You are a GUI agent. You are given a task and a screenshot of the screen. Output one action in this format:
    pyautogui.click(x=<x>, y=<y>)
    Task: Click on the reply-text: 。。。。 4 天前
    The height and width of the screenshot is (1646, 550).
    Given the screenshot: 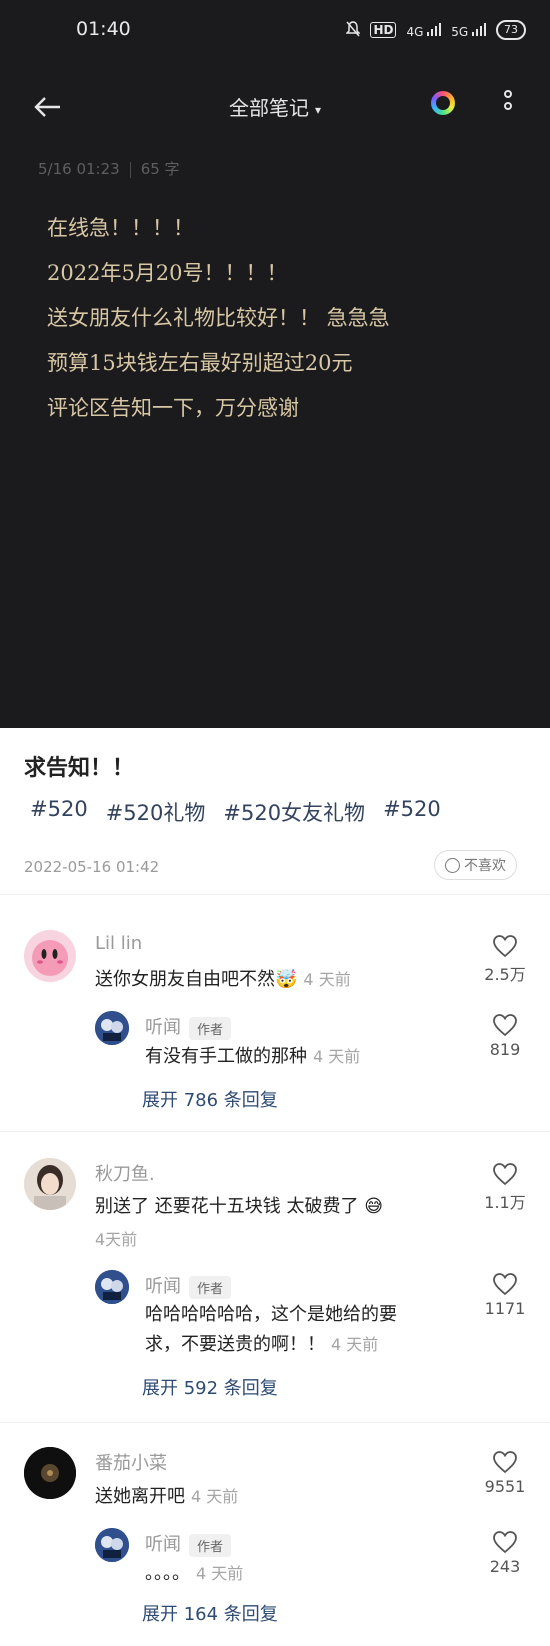 What is the action you would take?
    pyautogui.click(x=194, y=1574)
    